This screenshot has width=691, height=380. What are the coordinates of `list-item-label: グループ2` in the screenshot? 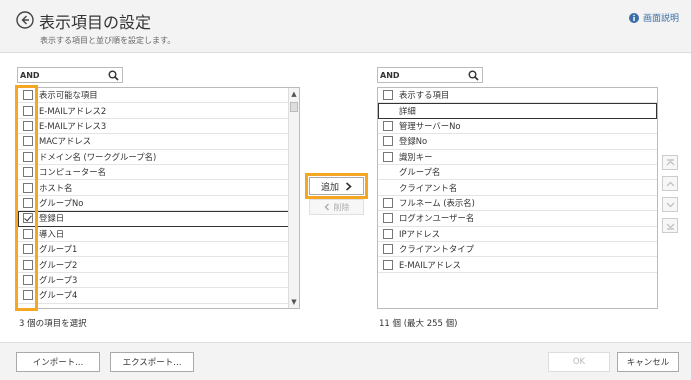 It's located at (58, 264).